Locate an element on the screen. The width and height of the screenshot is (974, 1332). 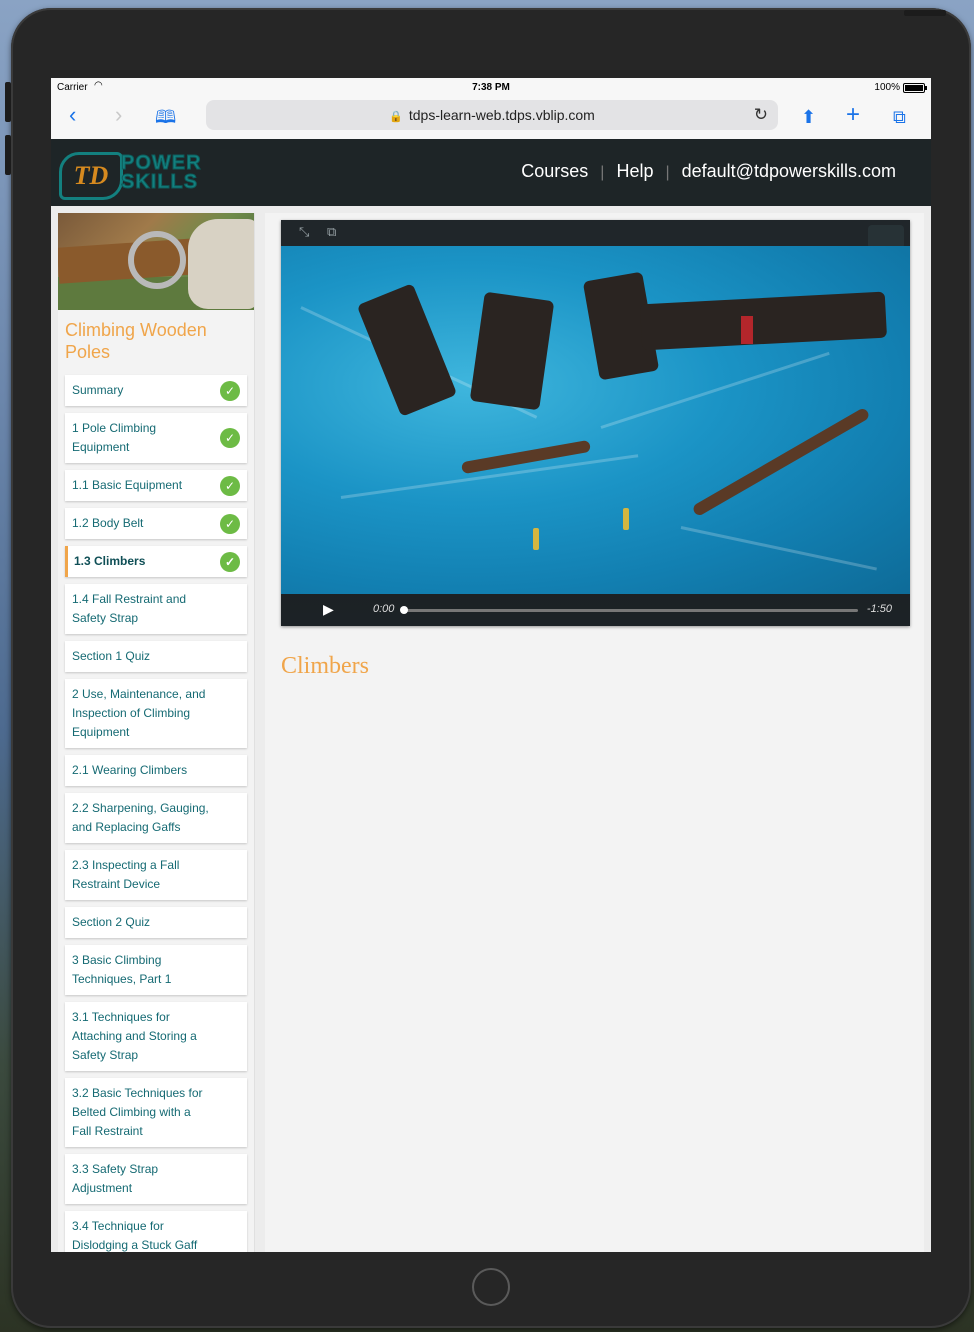
battery-percentage: 100% is located at coordinates (887, 87).